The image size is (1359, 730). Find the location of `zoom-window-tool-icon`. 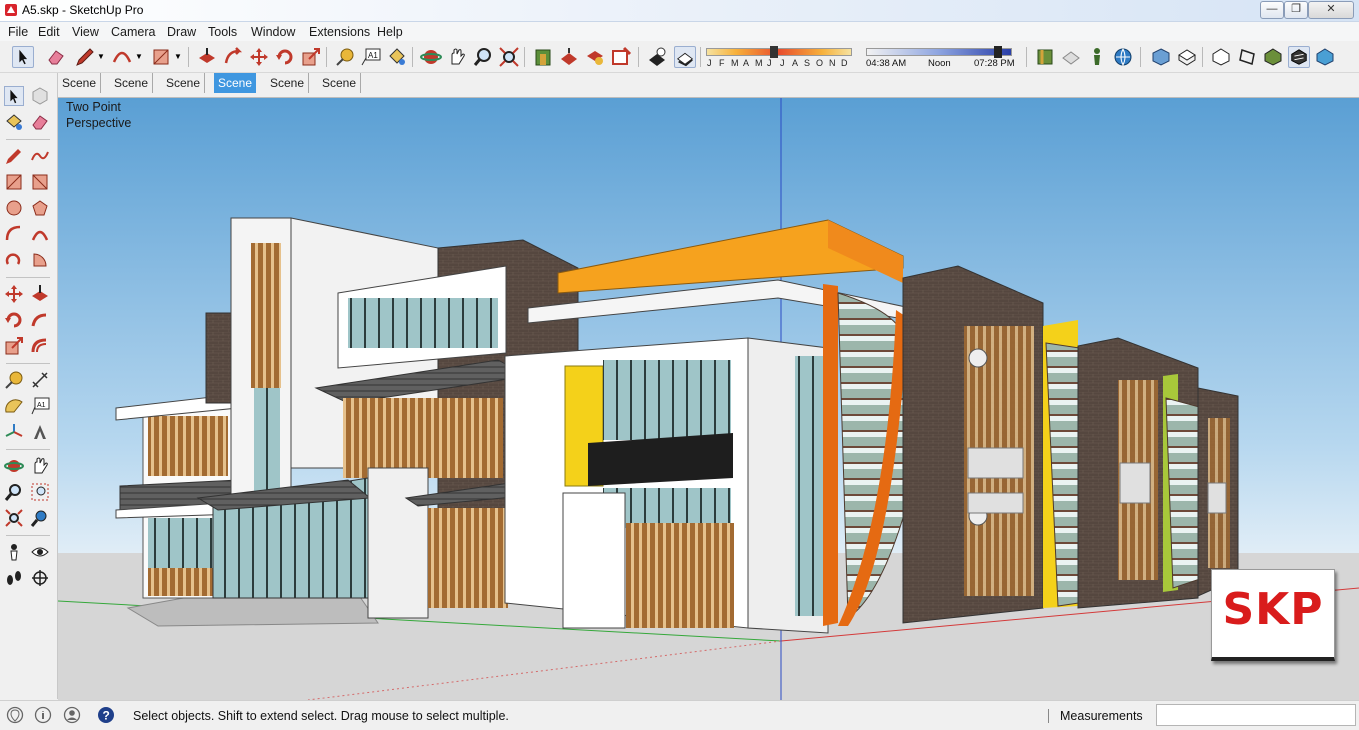

zoom-window-tool-icon is located at coordinates (40, 492).